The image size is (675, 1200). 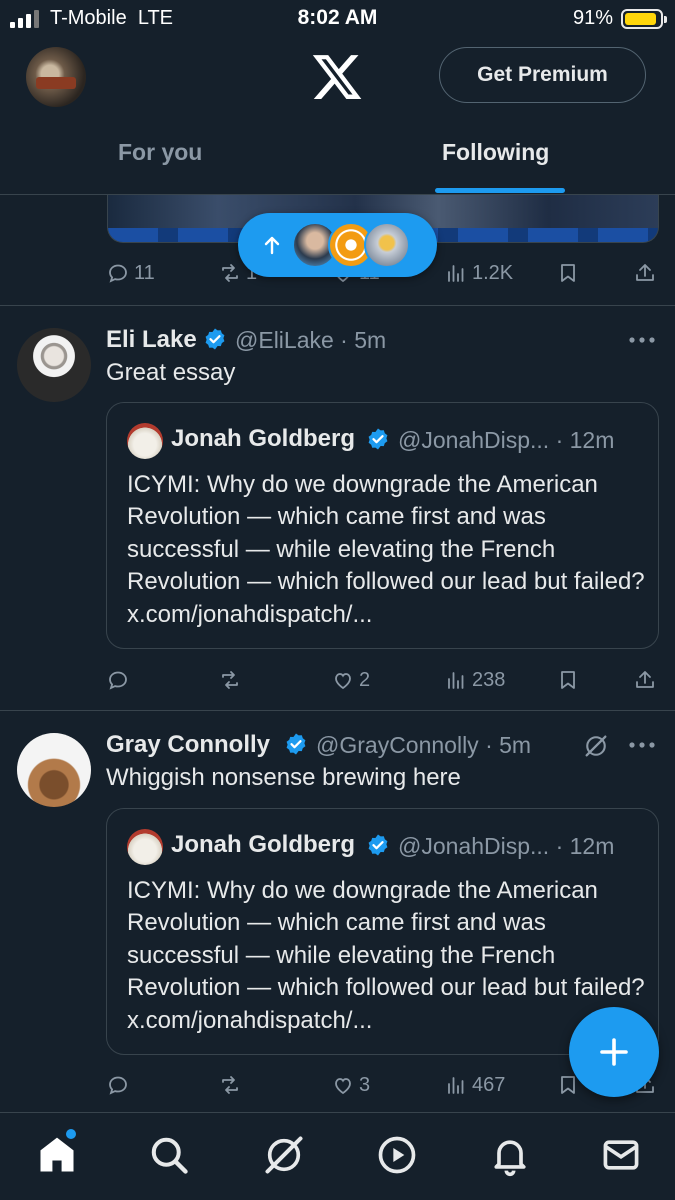 I want to click on compose-icon, so click(x=614, y=1052).